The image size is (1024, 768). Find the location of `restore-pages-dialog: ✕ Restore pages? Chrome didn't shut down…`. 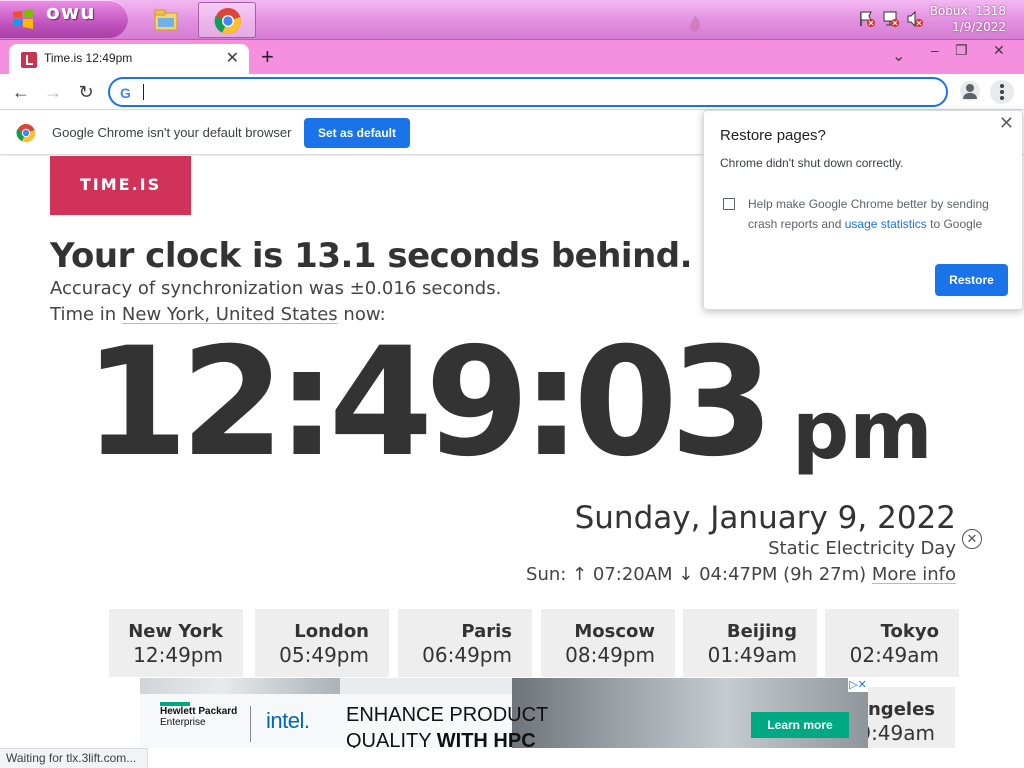

restore-pages-dialog: ✕ Restore pages? Chrome didn't shut down… is located at coordinates (863, 210).